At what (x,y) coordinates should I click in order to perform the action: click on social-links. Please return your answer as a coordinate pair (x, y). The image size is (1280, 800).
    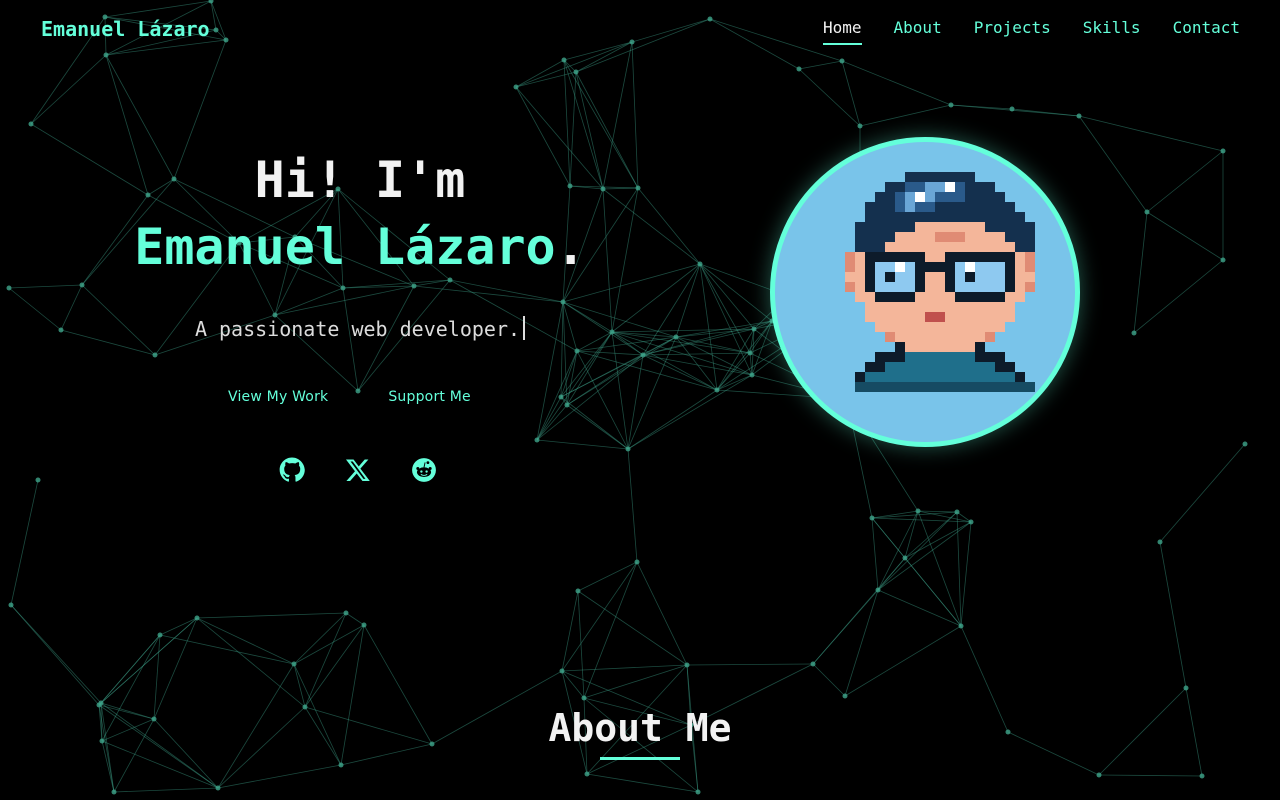
    Looking at the image, I should click on (358, 470).